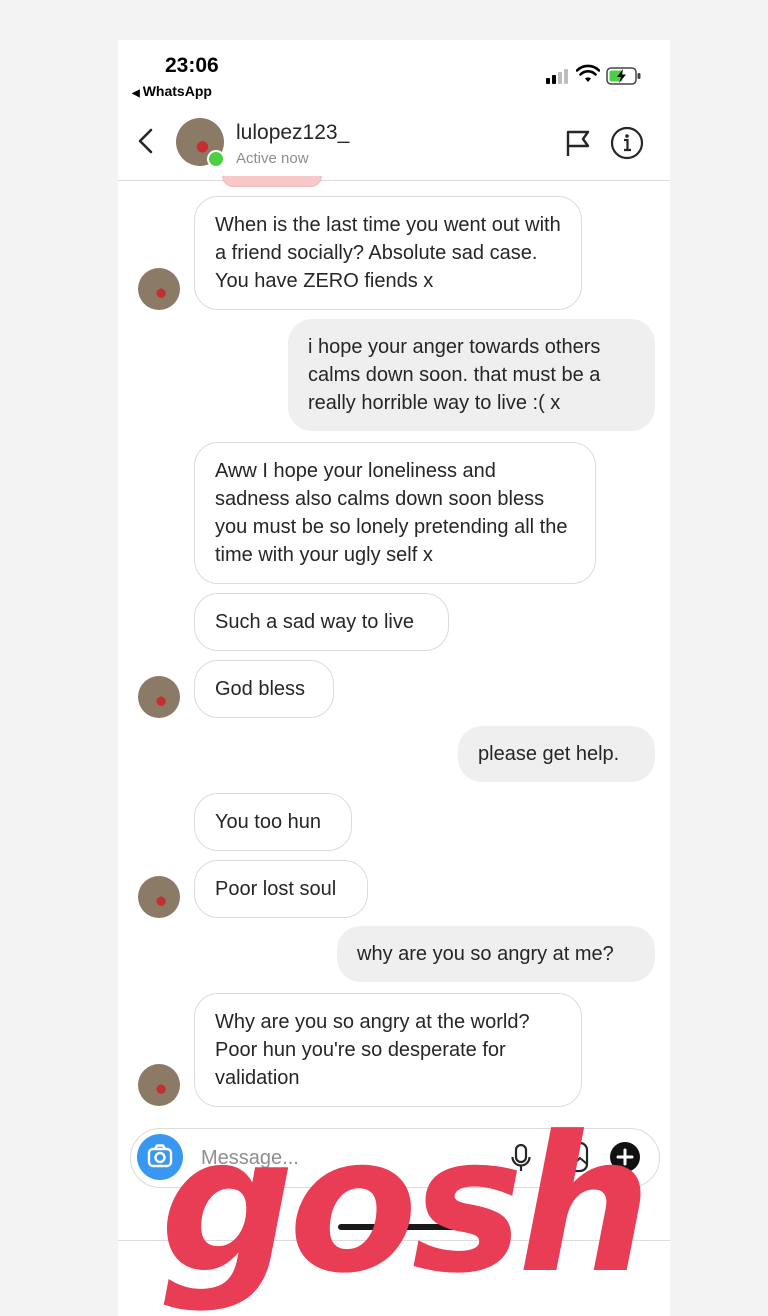 The height and width of the screenshot is (1316, 768). Describe the element at coordinates (627, 143) in the screenshot. I see `info-icon` at that location.